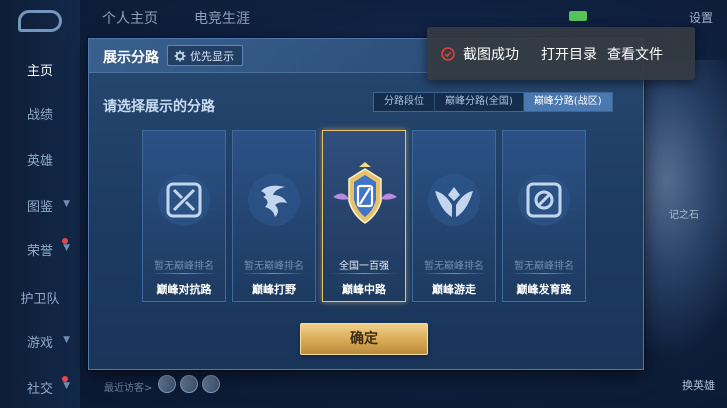 This screenshot has height=408, width=727. I want to click on lane-card-roam: 暂无巅峰排名 巅峰游走, so click(454, 216).